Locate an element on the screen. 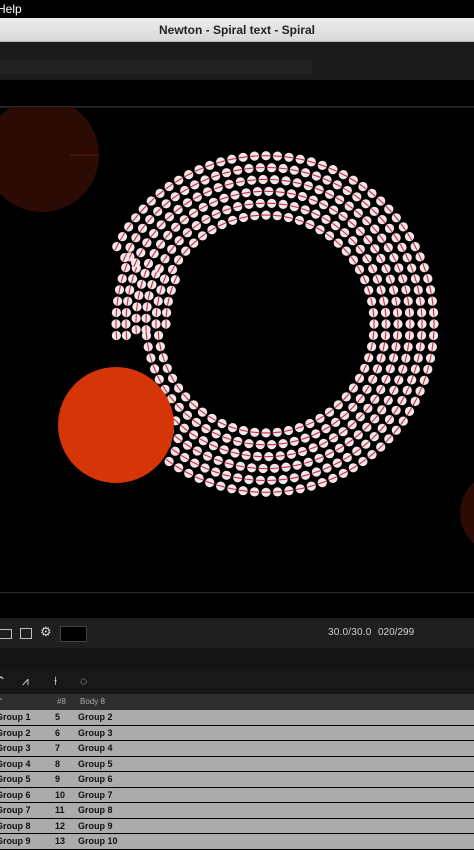 This screenshot has height=850, width=474. window-title: Newton - Spiral text - Spiral is located at coordinates (237, 30).